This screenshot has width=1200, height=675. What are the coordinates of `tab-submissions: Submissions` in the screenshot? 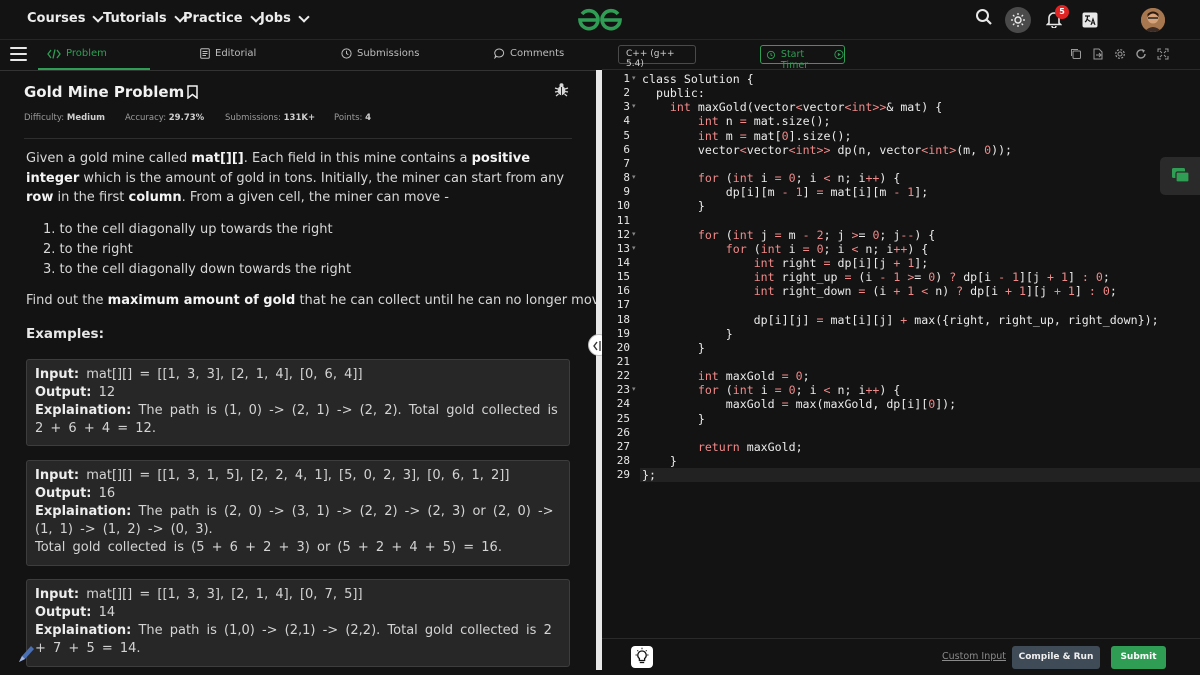 It's located at (380, 53).